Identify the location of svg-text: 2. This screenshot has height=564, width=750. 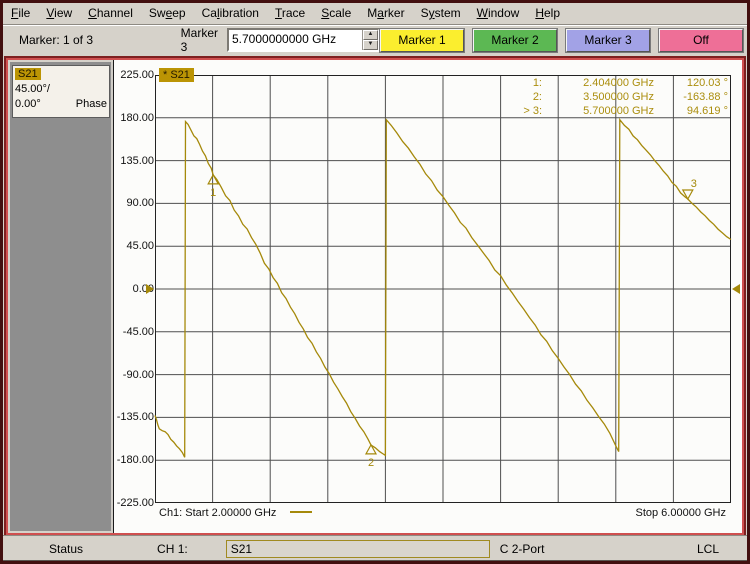
(371, 463).